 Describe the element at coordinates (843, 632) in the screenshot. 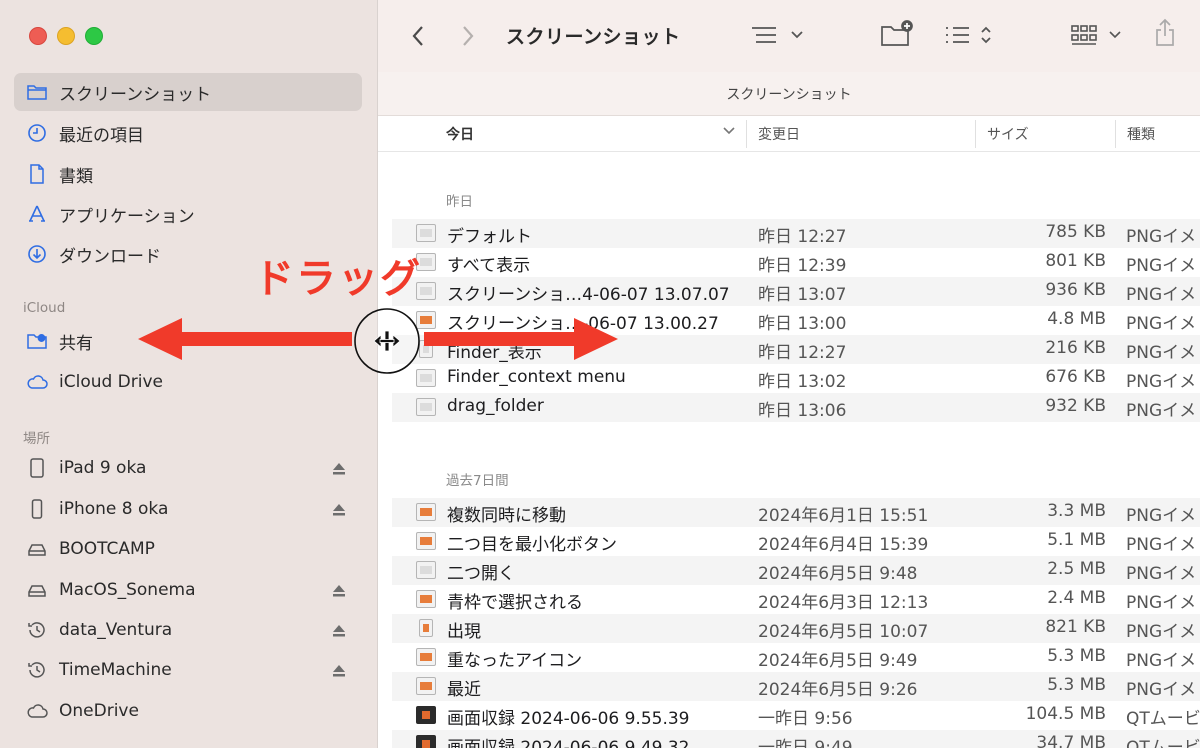

I see `file-date: 2024年6月5日 10:07` at that location.